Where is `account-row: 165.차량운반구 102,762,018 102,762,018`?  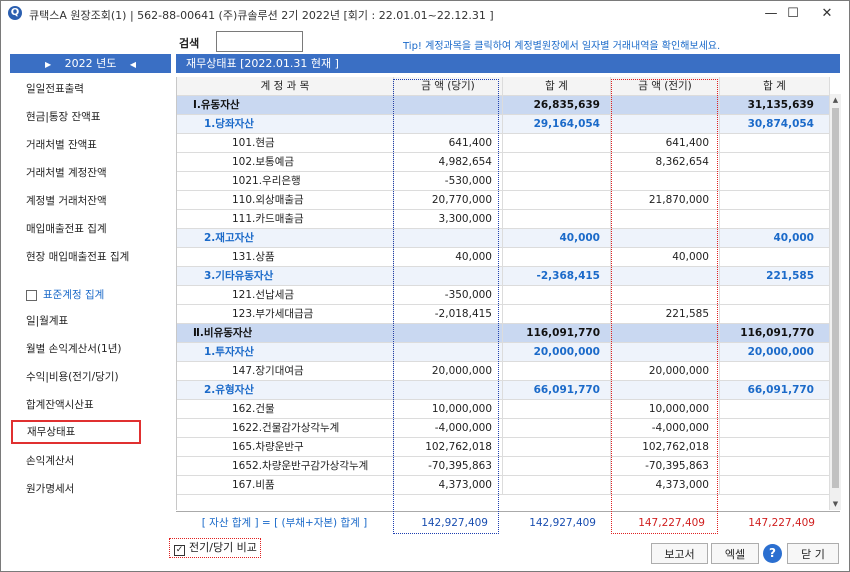
account-row: 165.차량운반구 102,762,018 102,762,018 is located at coordinates (503, 447).